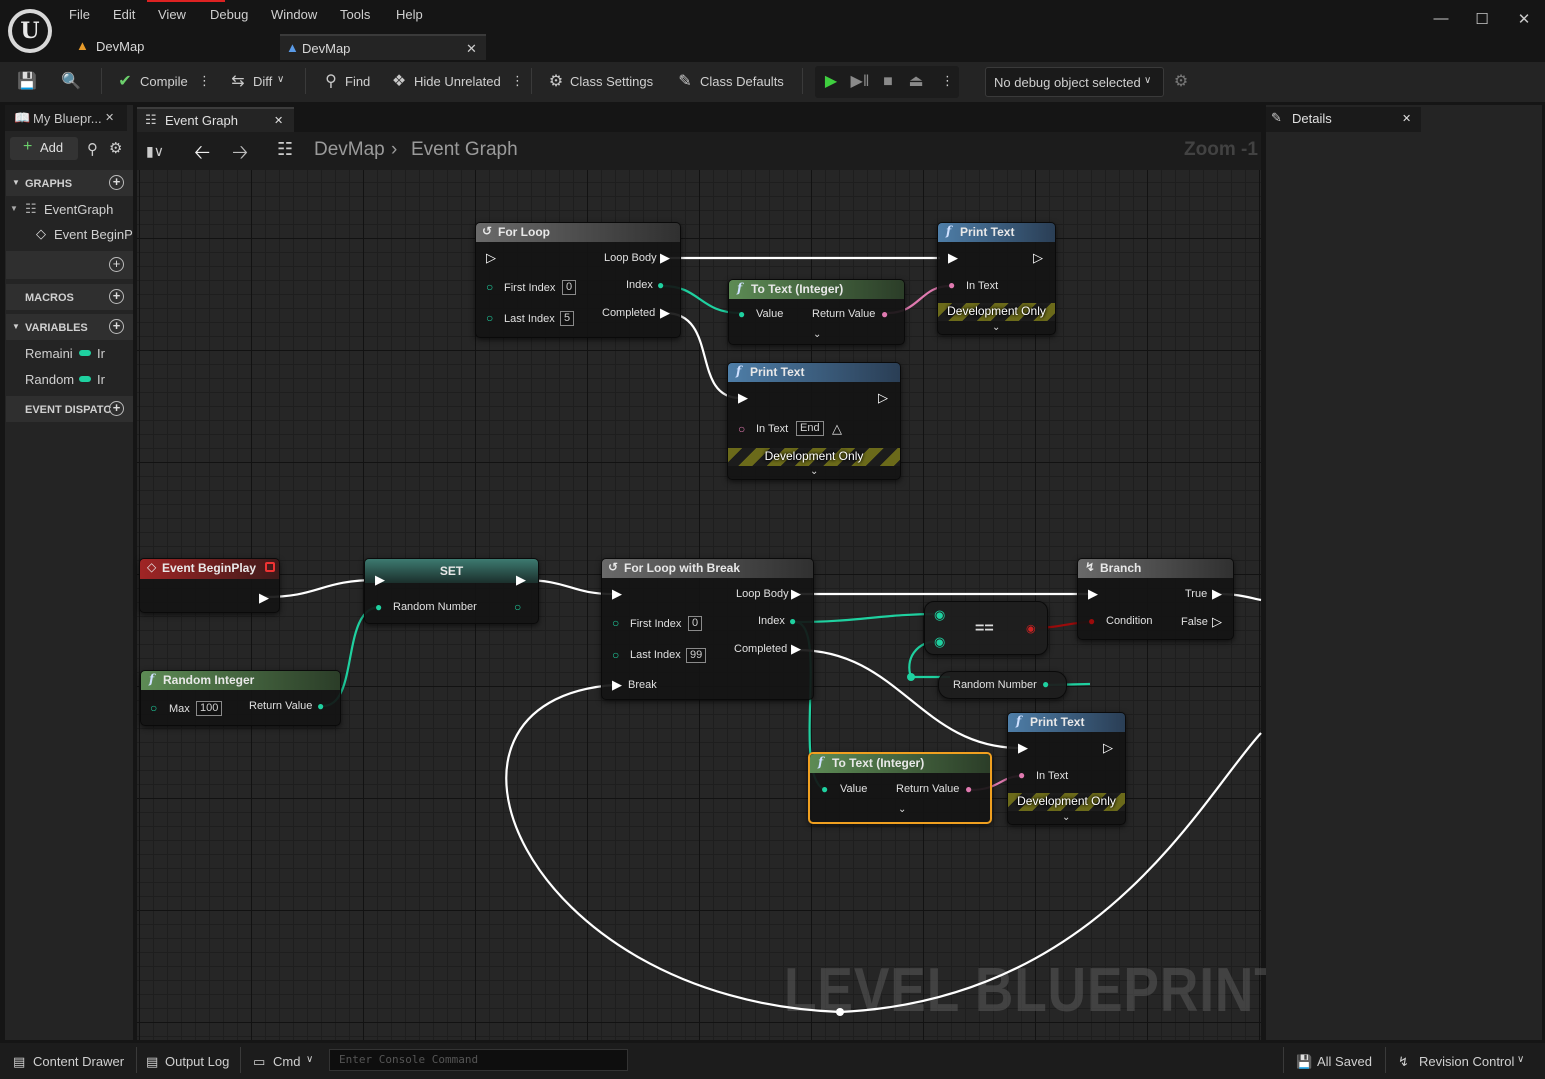  Describe the element at coordinates (1403, 1062) in the screenshot. I see `branch-icon: ↯` at that location.